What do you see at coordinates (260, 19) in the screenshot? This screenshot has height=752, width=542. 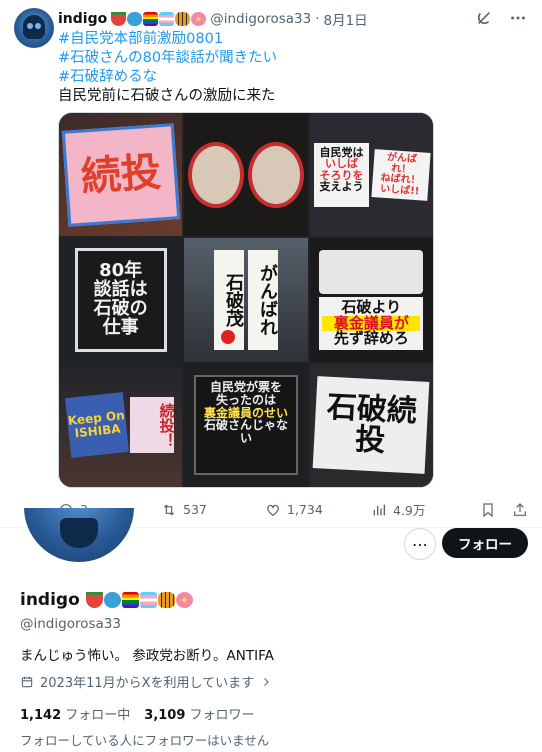 I see `author-handle: @indigorosa33` at bounding box center [260, 19].